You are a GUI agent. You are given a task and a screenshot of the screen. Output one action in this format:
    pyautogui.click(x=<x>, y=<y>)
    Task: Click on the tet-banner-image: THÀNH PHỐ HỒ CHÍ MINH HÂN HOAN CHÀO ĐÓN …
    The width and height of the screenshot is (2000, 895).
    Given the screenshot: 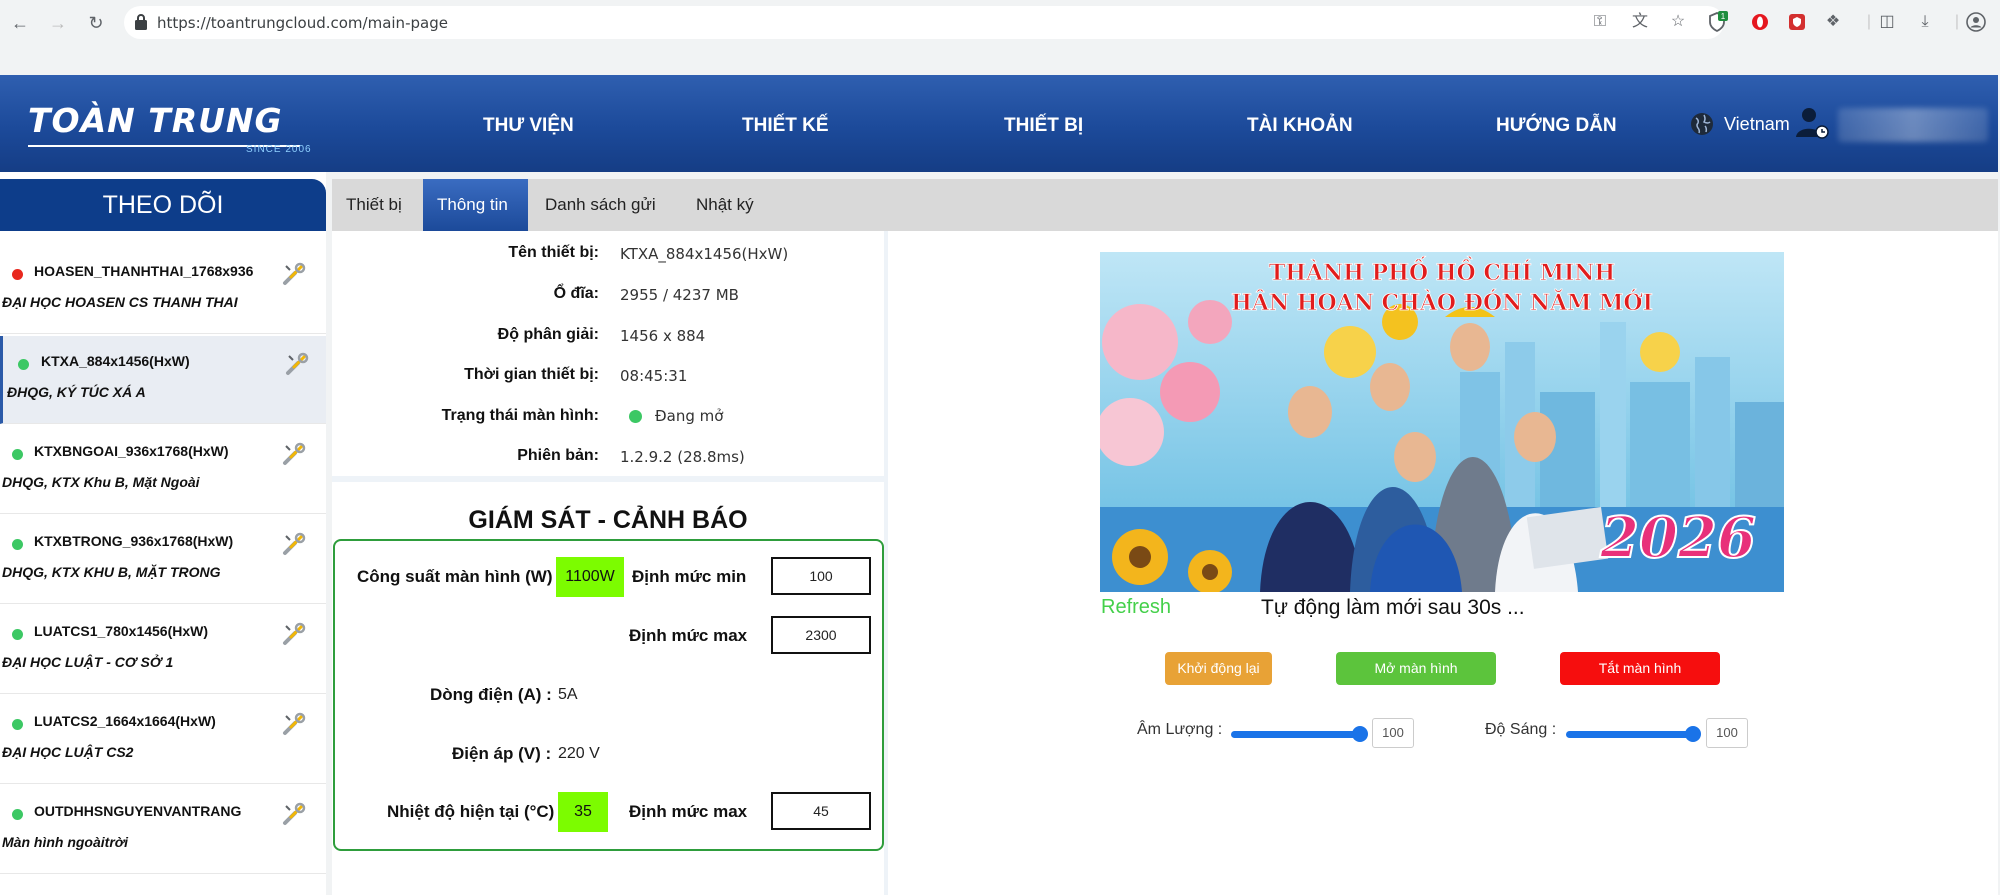 What is the action you would take?
    pyautogui.click(x=1442, y=422)
    